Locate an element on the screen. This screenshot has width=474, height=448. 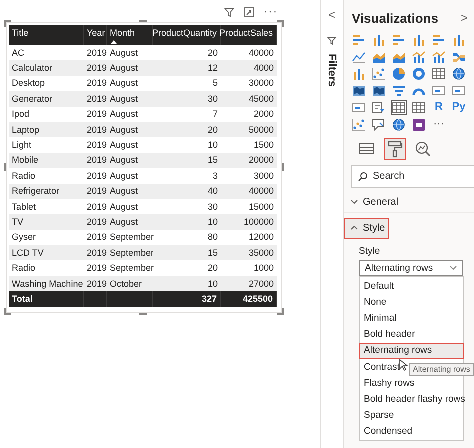
dropdown-option: Bold header flashy rows is located at coordinates (411, 399).